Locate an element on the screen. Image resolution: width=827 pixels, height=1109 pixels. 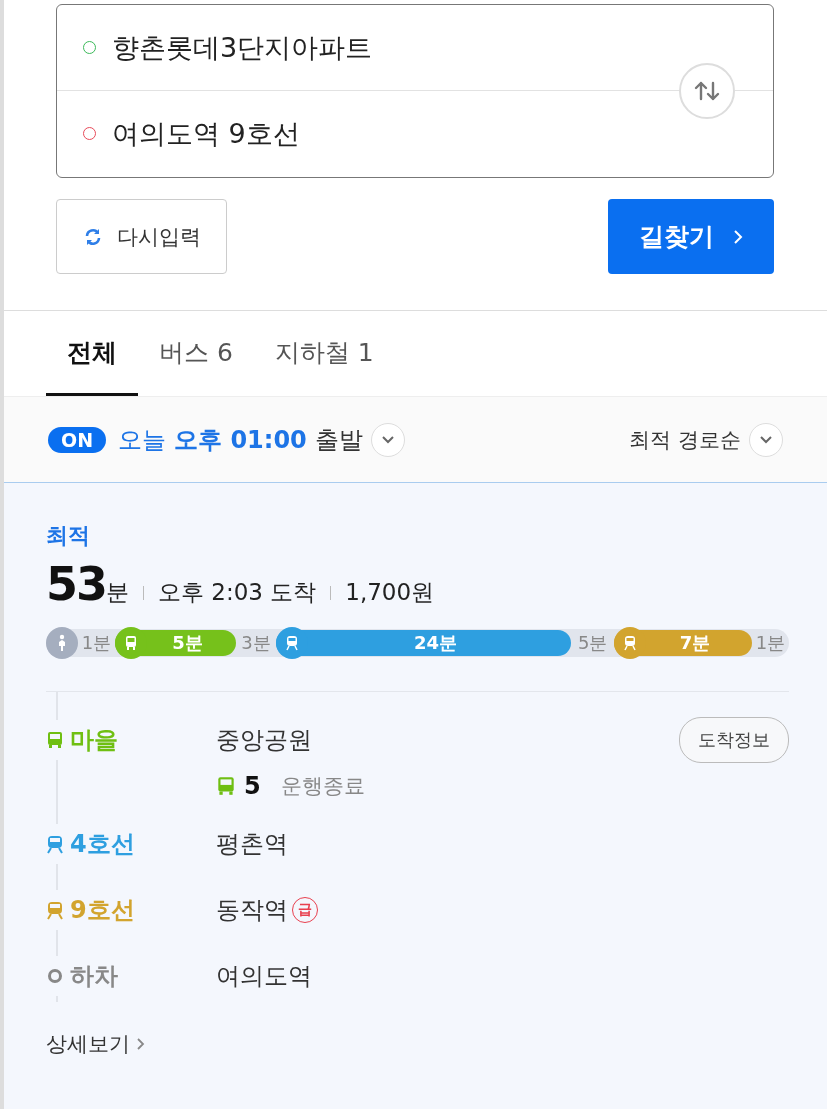
arrival-time: 오후 2:03 도착 is located at coordinates (237, 592).